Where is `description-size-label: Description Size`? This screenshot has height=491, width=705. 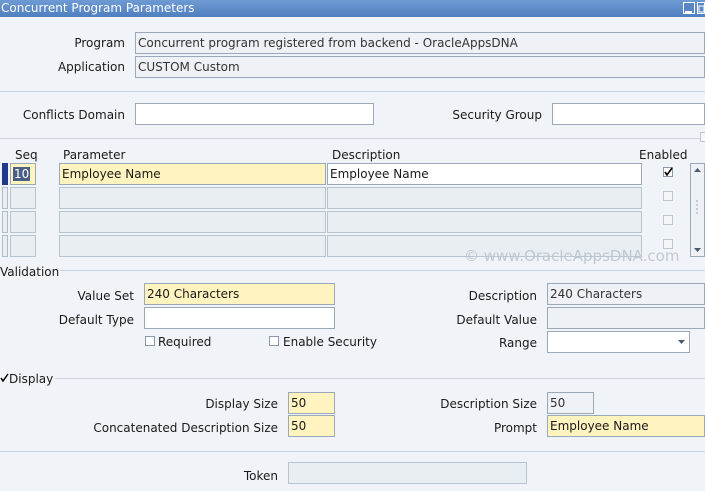
description-size-label: Description Size is located at coordinates (488, 404).